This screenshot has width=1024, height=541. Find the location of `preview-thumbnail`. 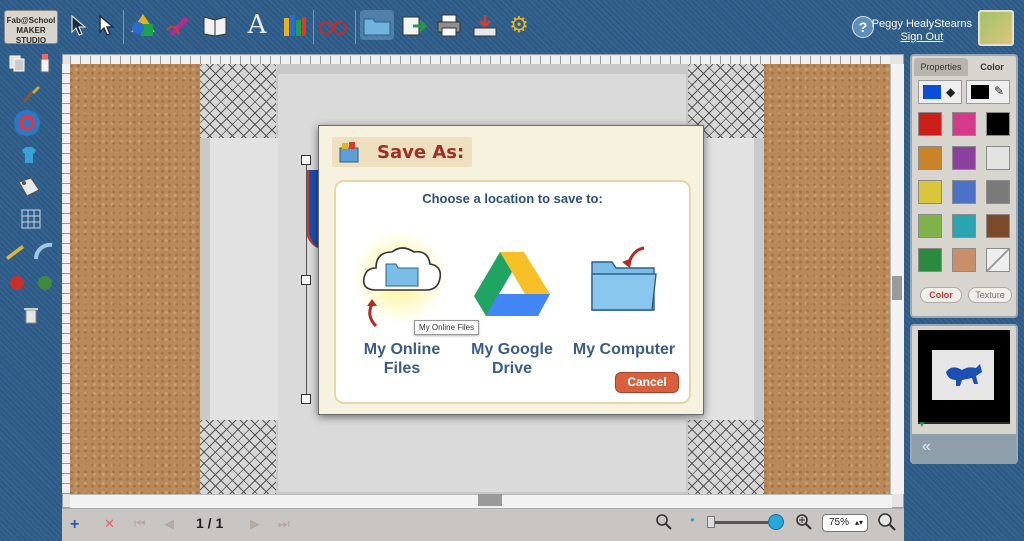

preview-thumbnail is located at coordinates (963, 375).